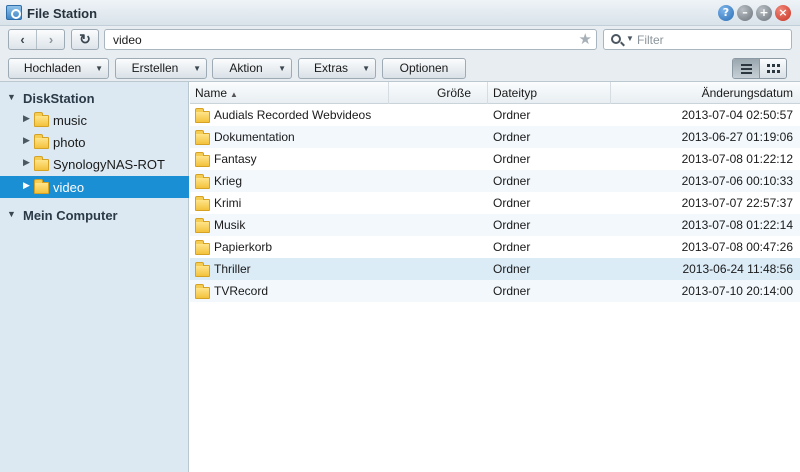  Describe the element at coordinates (228, 181) in the screenshot. I see `file-name: Krieg` at that location.